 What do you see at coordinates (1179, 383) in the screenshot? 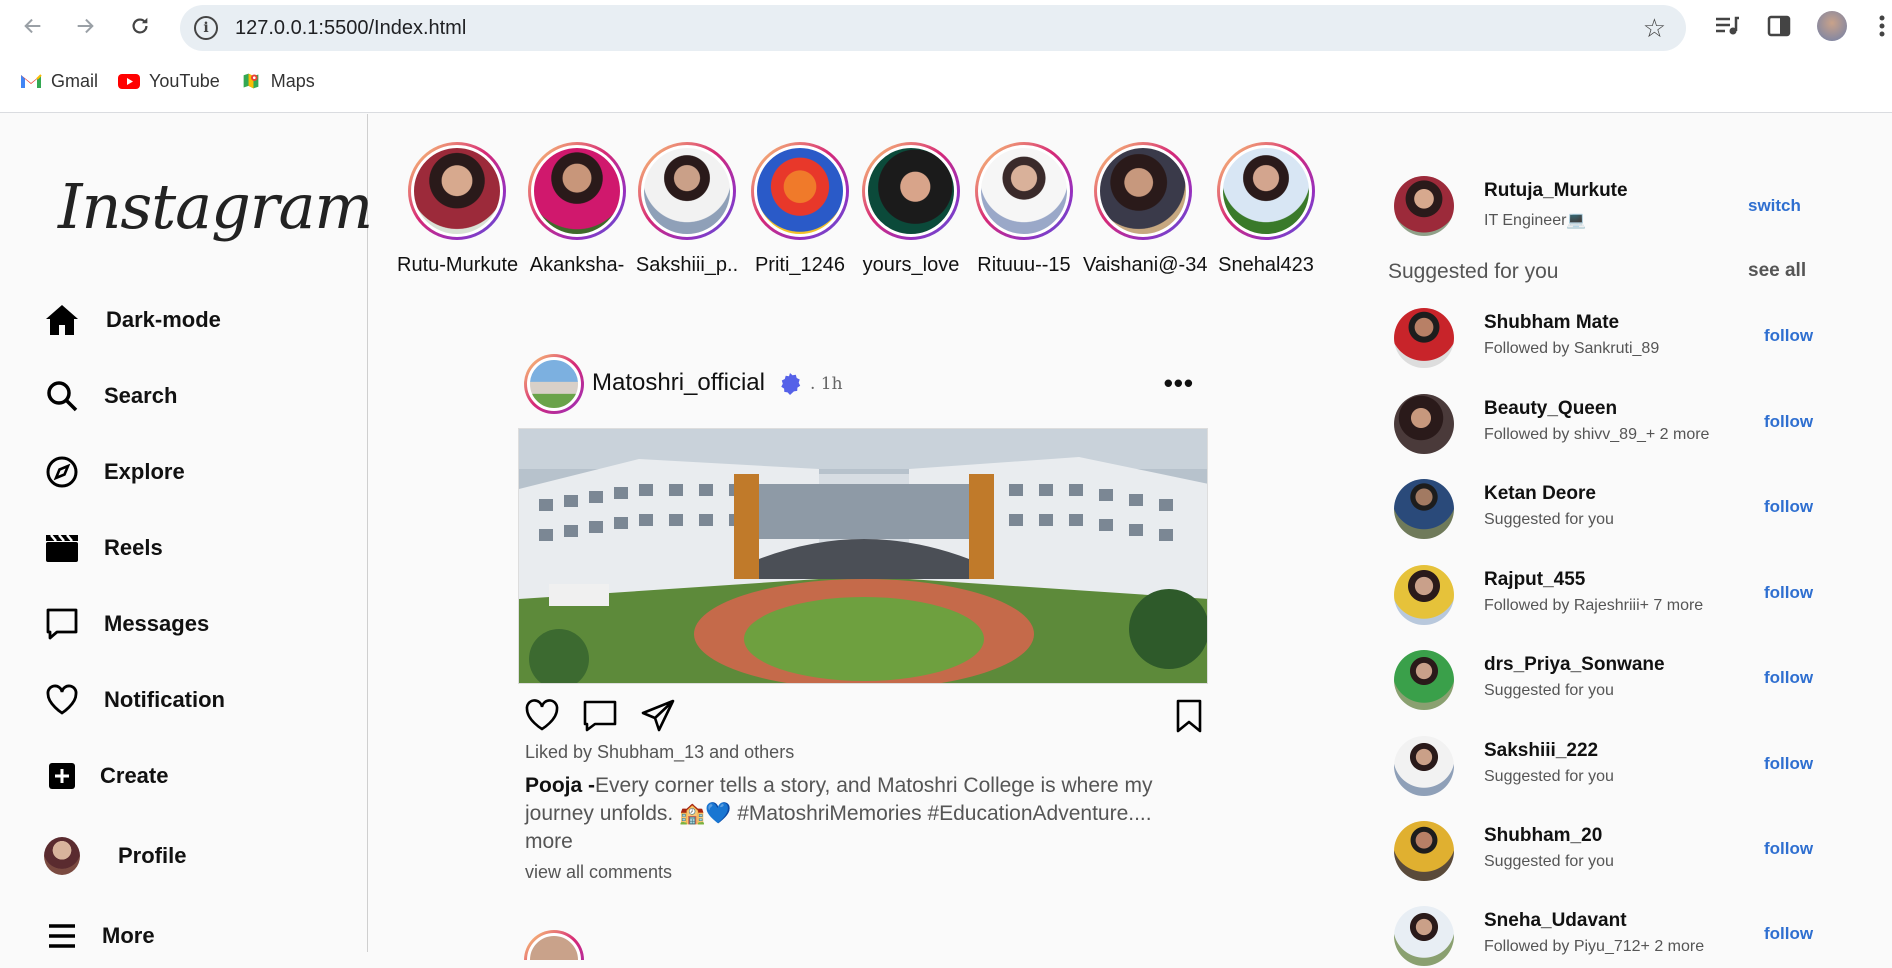
I see `more-options-icon: •••` at bounding box center [1179, 383].